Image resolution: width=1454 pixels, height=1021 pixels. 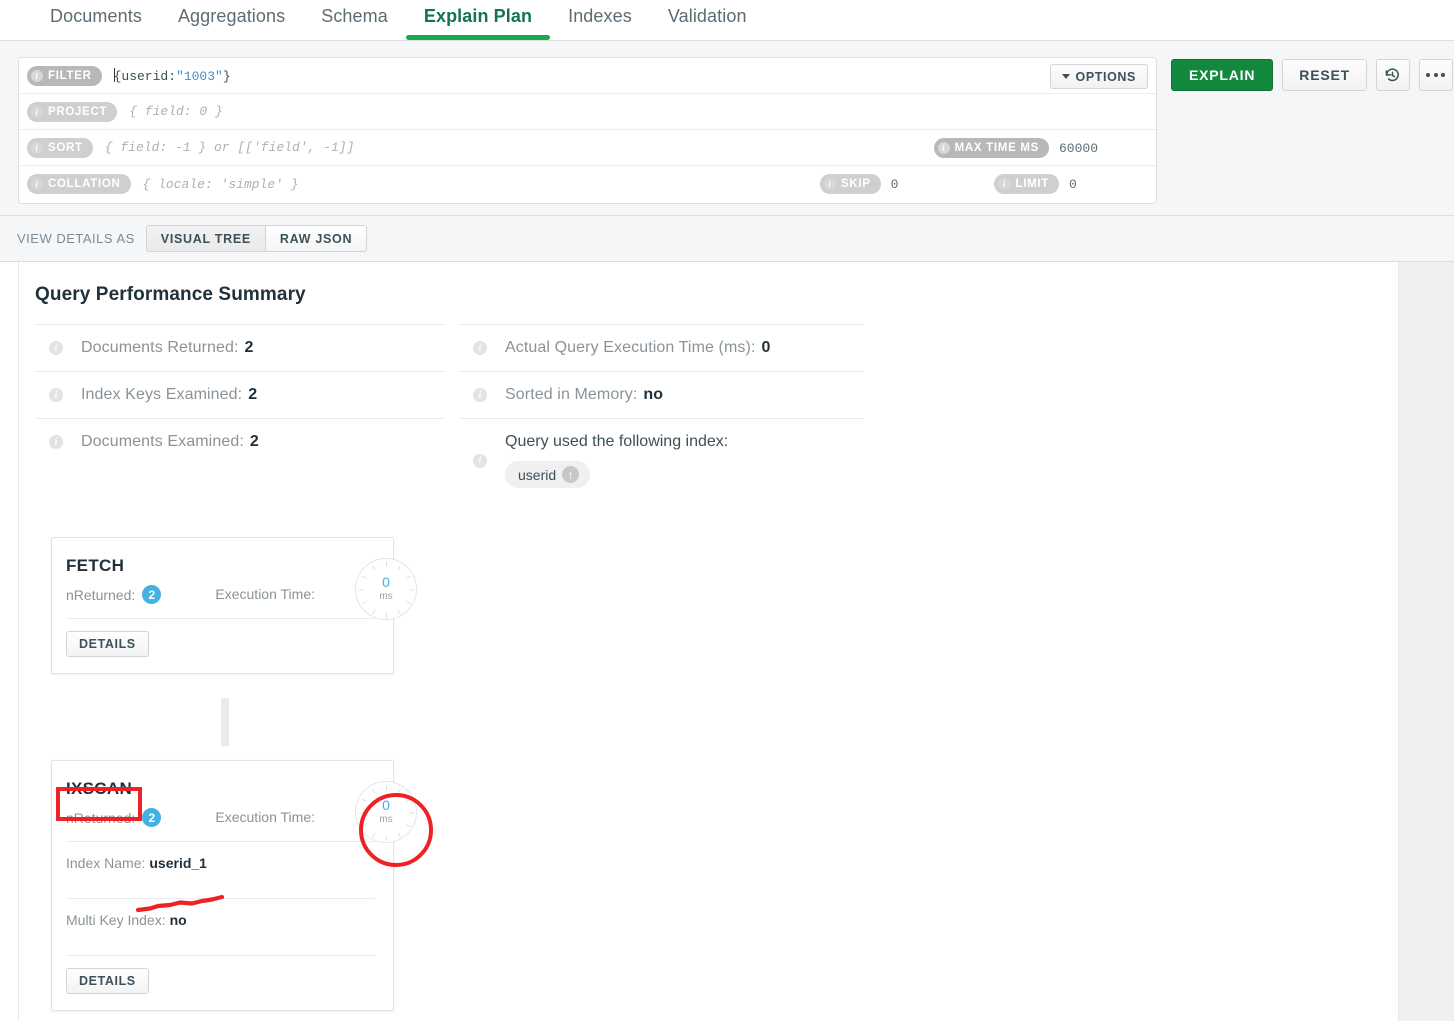 What do you see at coordinates (84, 184) in the screenshot?
I see `collation-pill-label: COLLATION` at bounding box center [84, 184].